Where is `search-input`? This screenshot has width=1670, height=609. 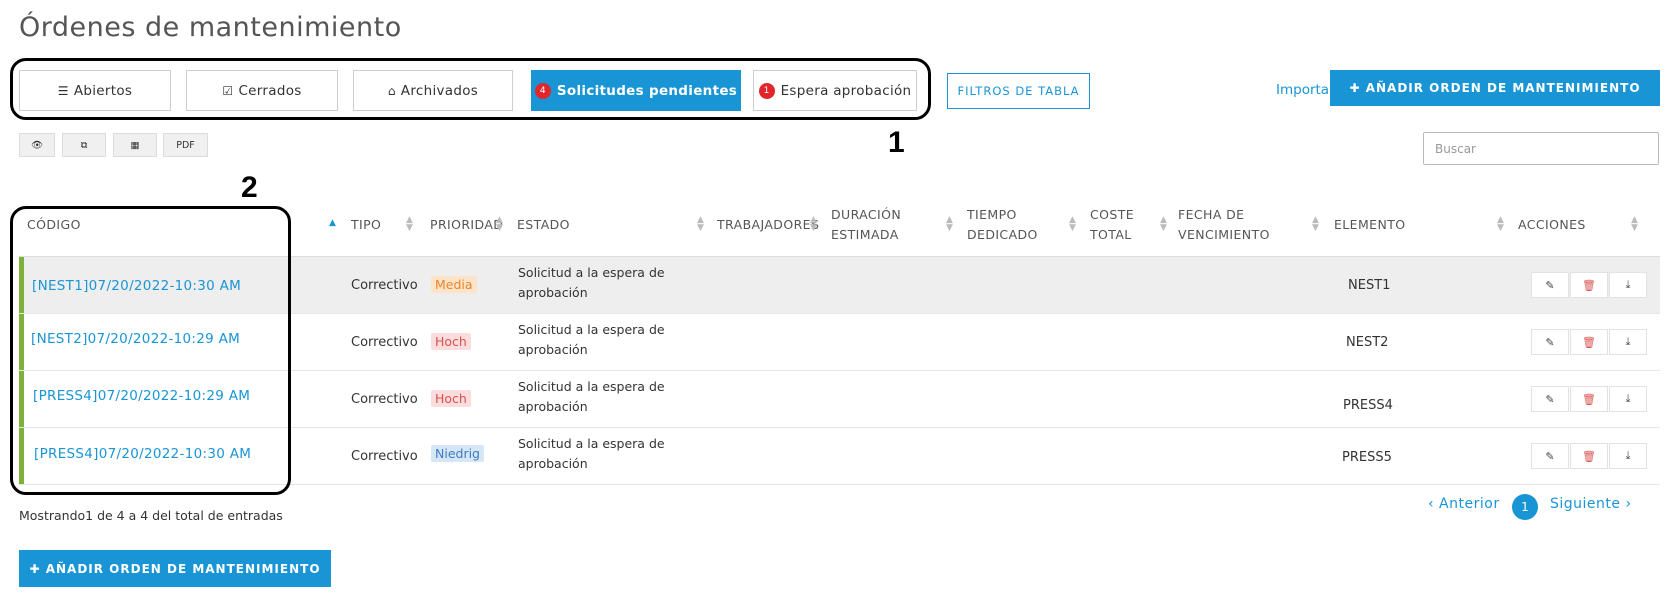
search-input is located at coordinates (1541, 148).